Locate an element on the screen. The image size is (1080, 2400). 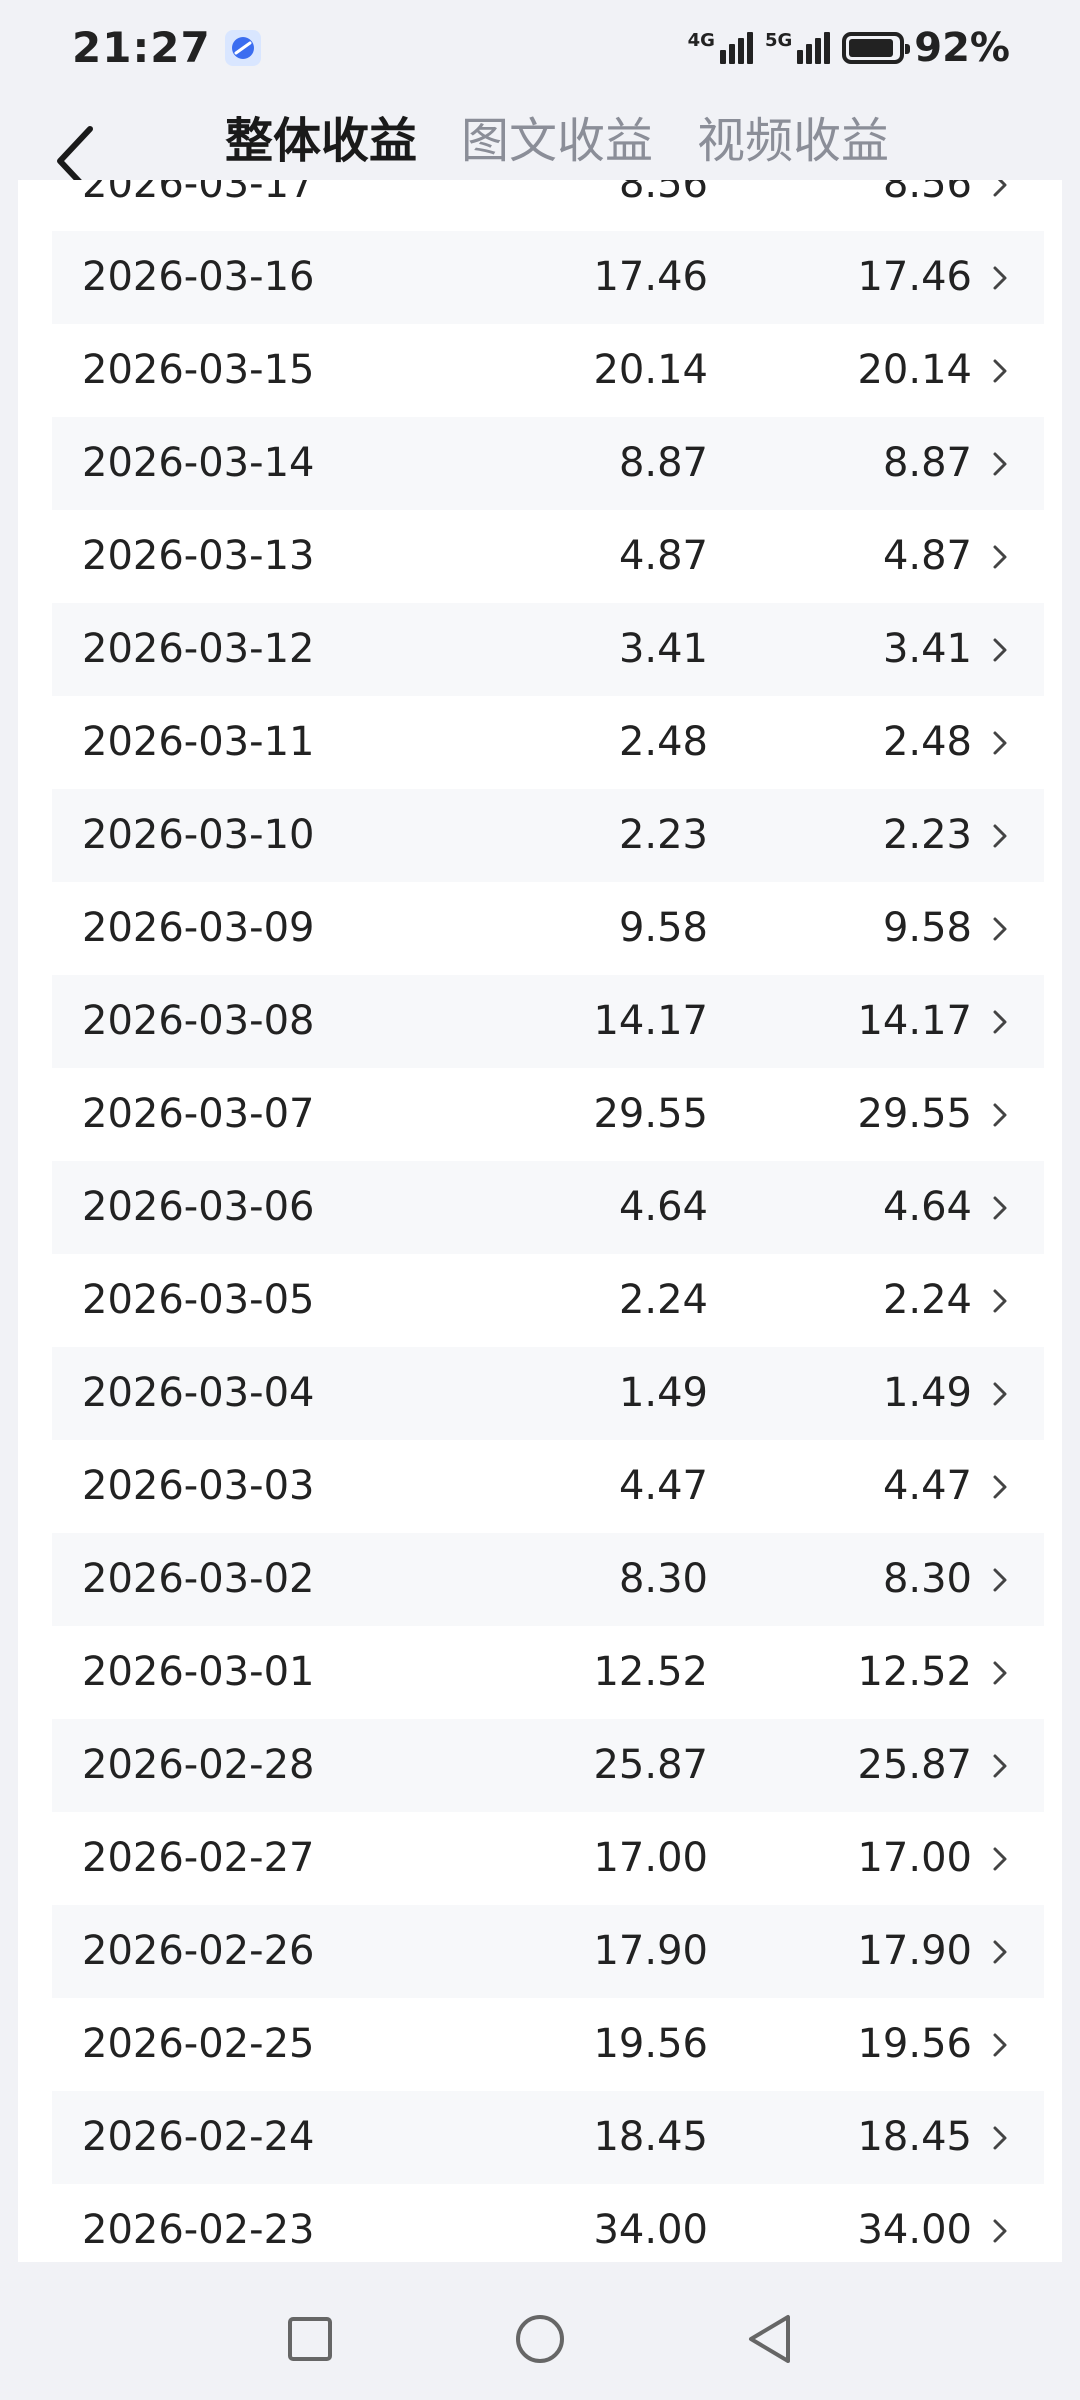
tab-article-revenue: 图文收益 is located at coordinates (557, 136).